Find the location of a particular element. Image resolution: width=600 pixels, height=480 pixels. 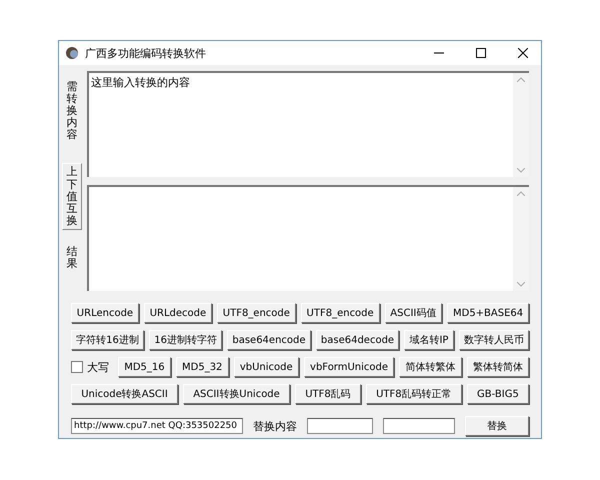

maximize-icon is located at coordinates (481, 53).